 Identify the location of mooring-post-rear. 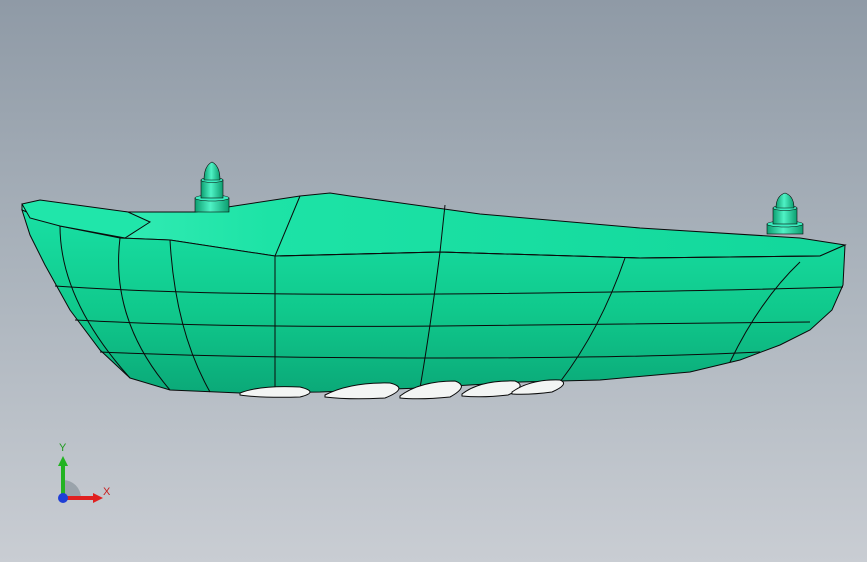
(785, 213).